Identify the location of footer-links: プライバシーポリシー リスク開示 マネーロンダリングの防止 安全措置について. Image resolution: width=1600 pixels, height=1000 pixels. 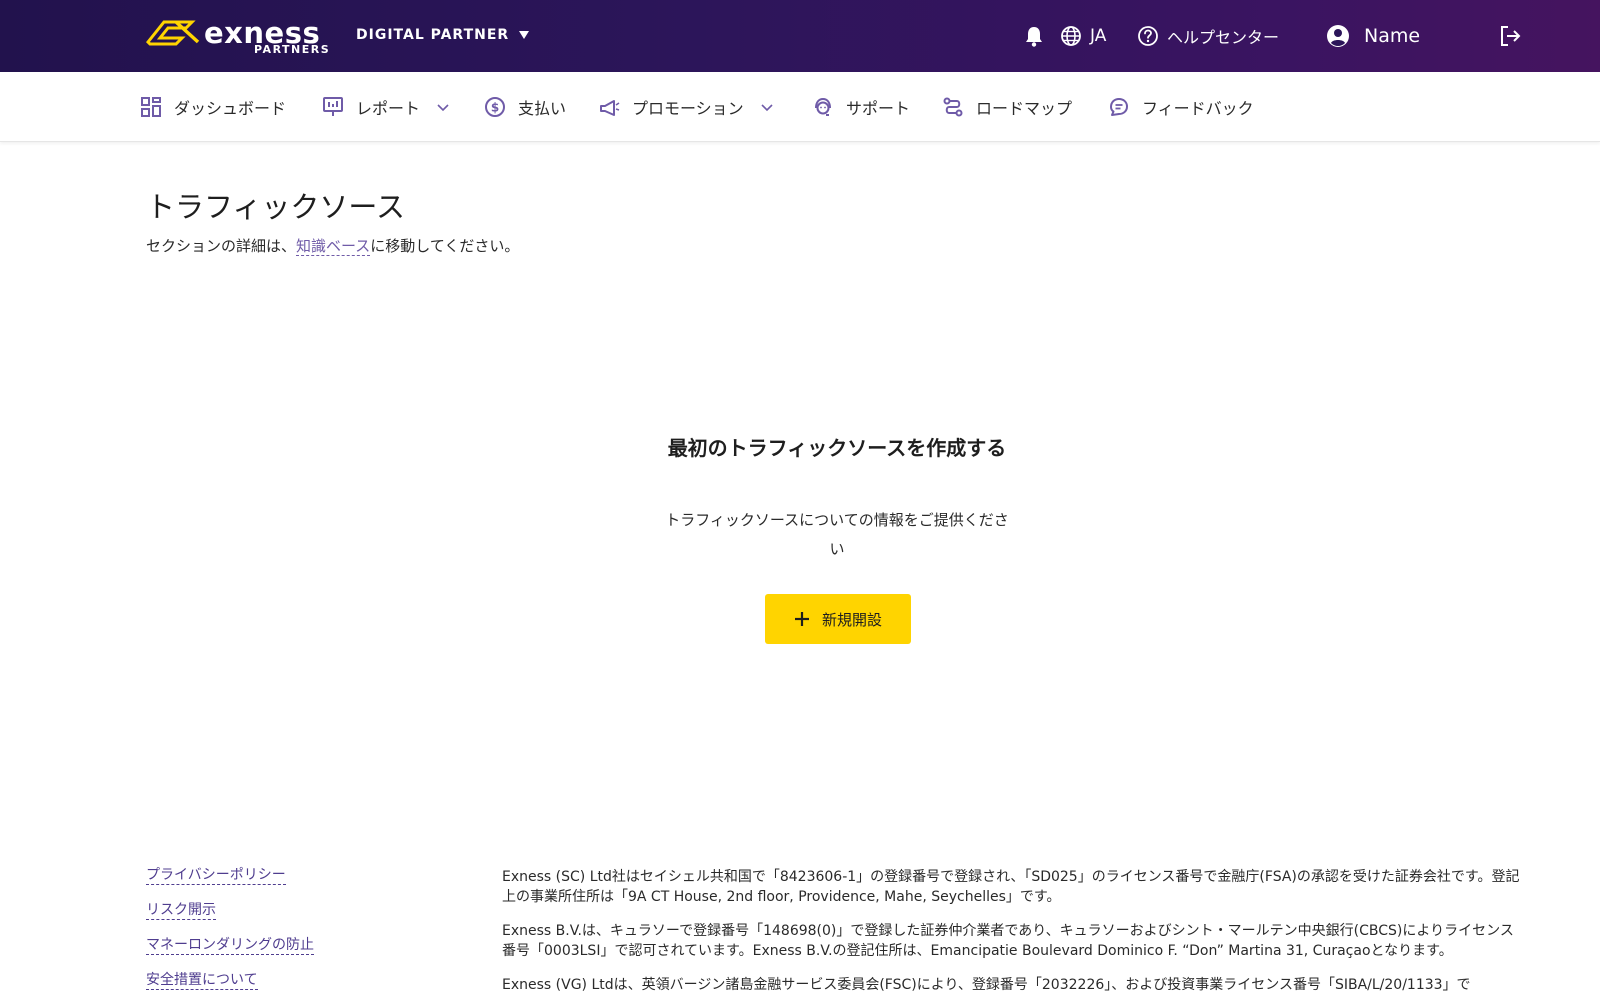
(230, 933).